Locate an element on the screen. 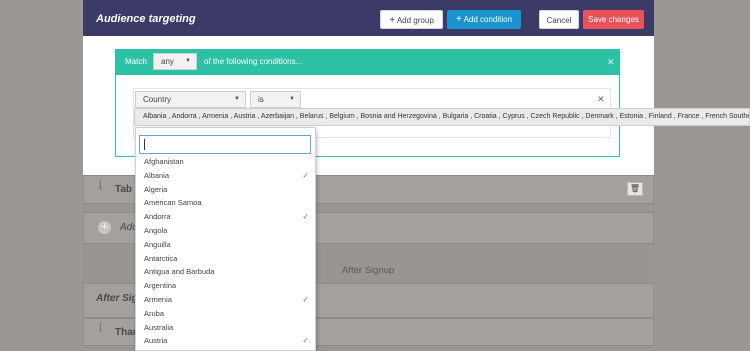 The width and height of the screenshot is (750, 351). cancel-button: Cancel is located at coordinates (559, 19).